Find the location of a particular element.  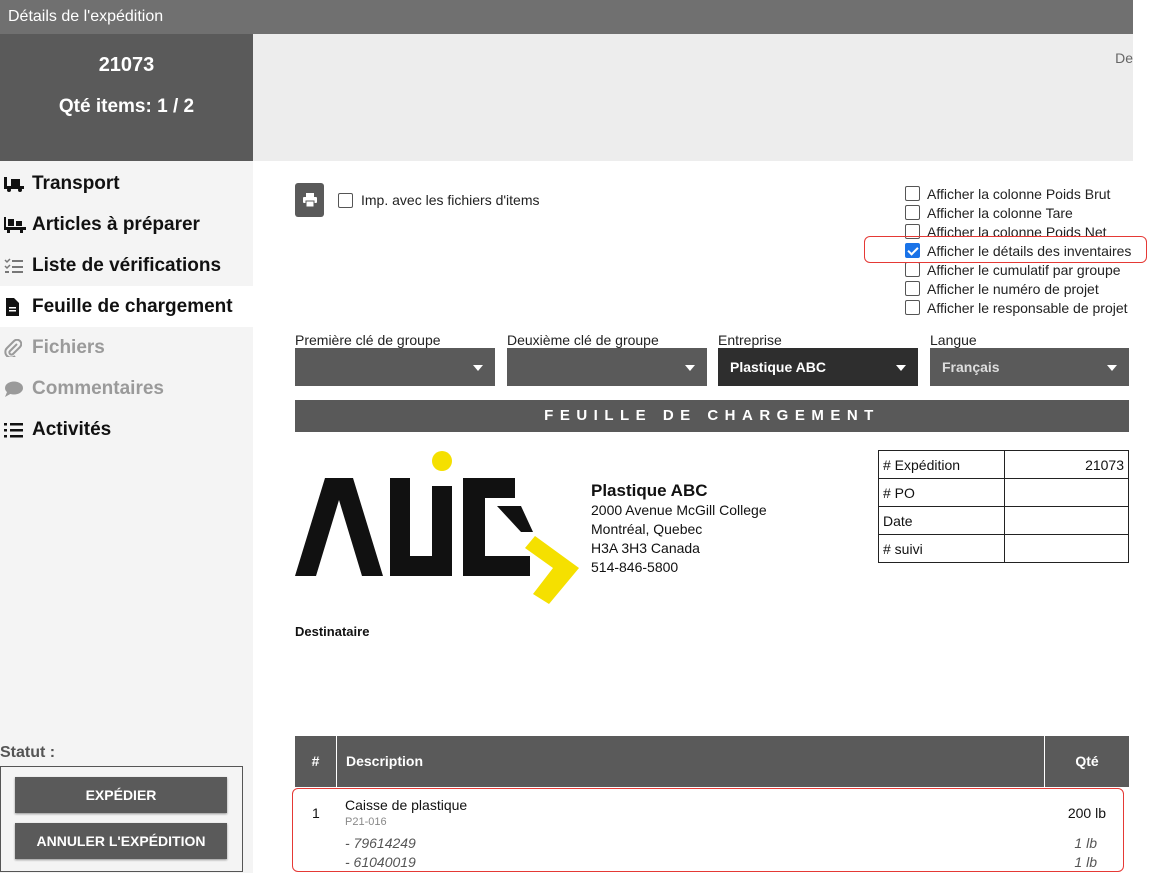

nav-item-checklist: Liste de vérifications is located at coordinates (126, 265).